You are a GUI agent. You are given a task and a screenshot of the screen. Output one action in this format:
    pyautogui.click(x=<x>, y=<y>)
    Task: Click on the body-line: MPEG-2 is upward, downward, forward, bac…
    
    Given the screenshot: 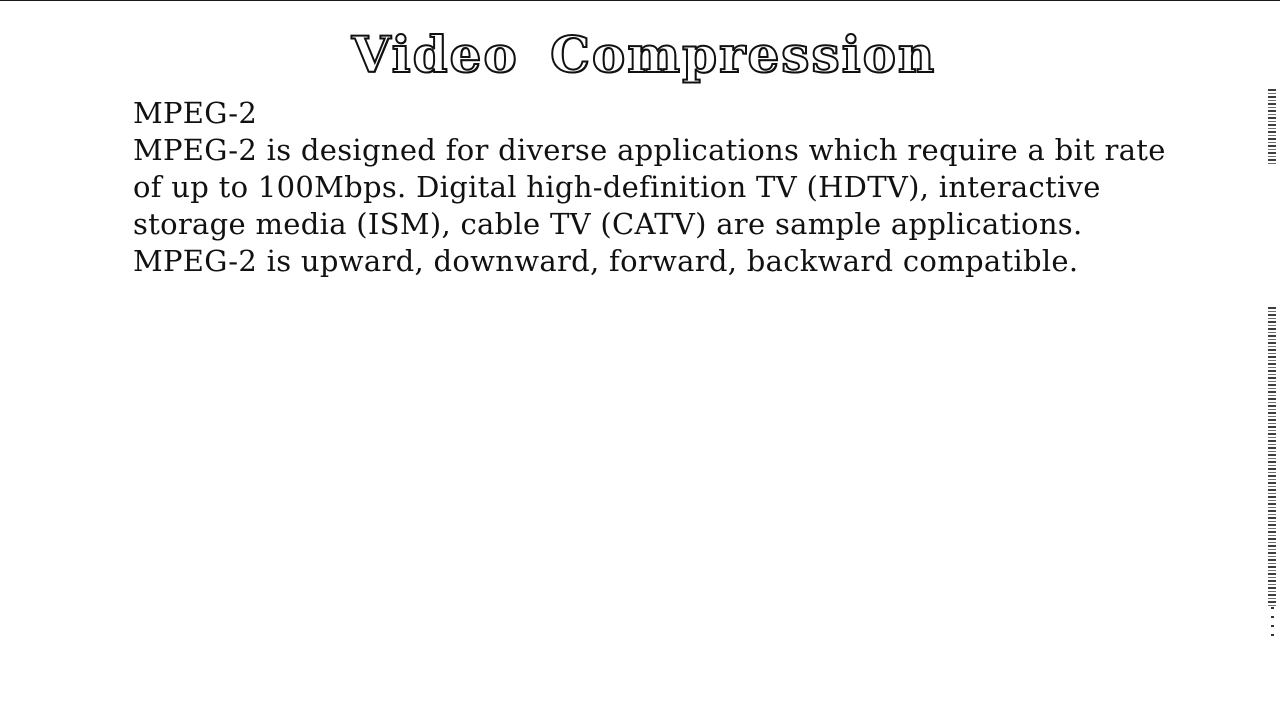 What is the action you would take?
    pyautogui.click(x=606, y=261)
    